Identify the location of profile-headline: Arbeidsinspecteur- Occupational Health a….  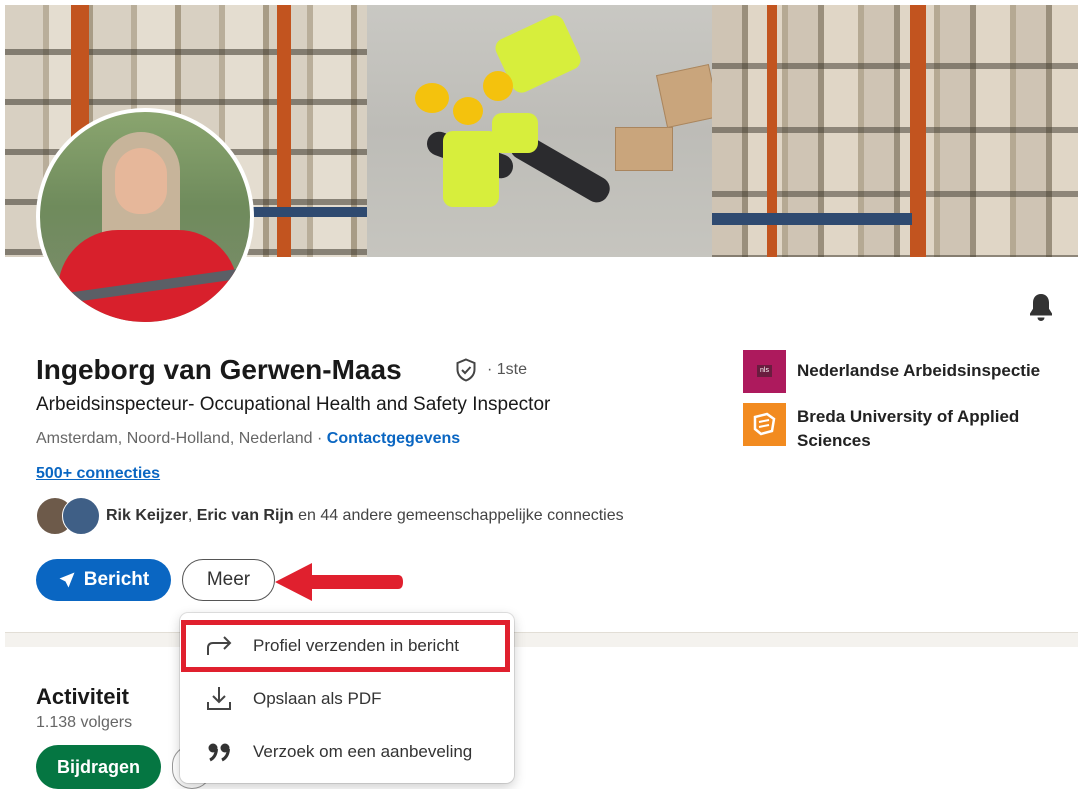
(293, 404).